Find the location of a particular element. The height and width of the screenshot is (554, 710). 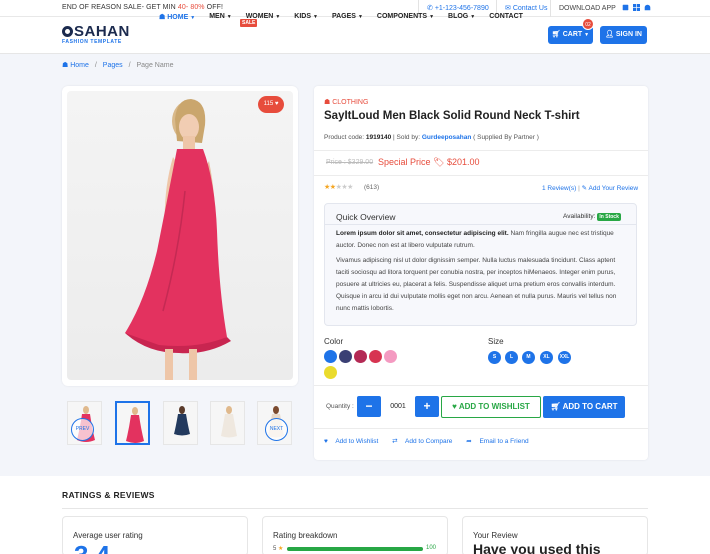

availability: Availability: In Stock is located at coordinates (592, 217).